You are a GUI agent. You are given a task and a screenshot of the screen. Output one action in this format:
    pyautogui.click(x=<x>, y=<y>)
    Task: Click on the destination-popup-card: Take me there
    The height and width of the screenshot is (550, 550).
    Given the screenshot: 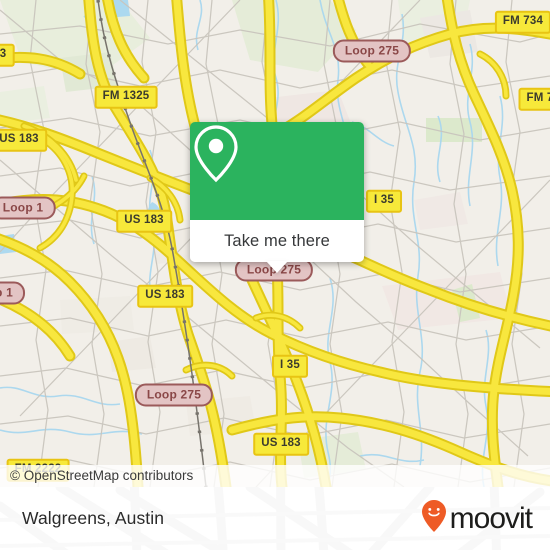 What is the action you would take?
    pyautogui.click(x=277, y=197)
    